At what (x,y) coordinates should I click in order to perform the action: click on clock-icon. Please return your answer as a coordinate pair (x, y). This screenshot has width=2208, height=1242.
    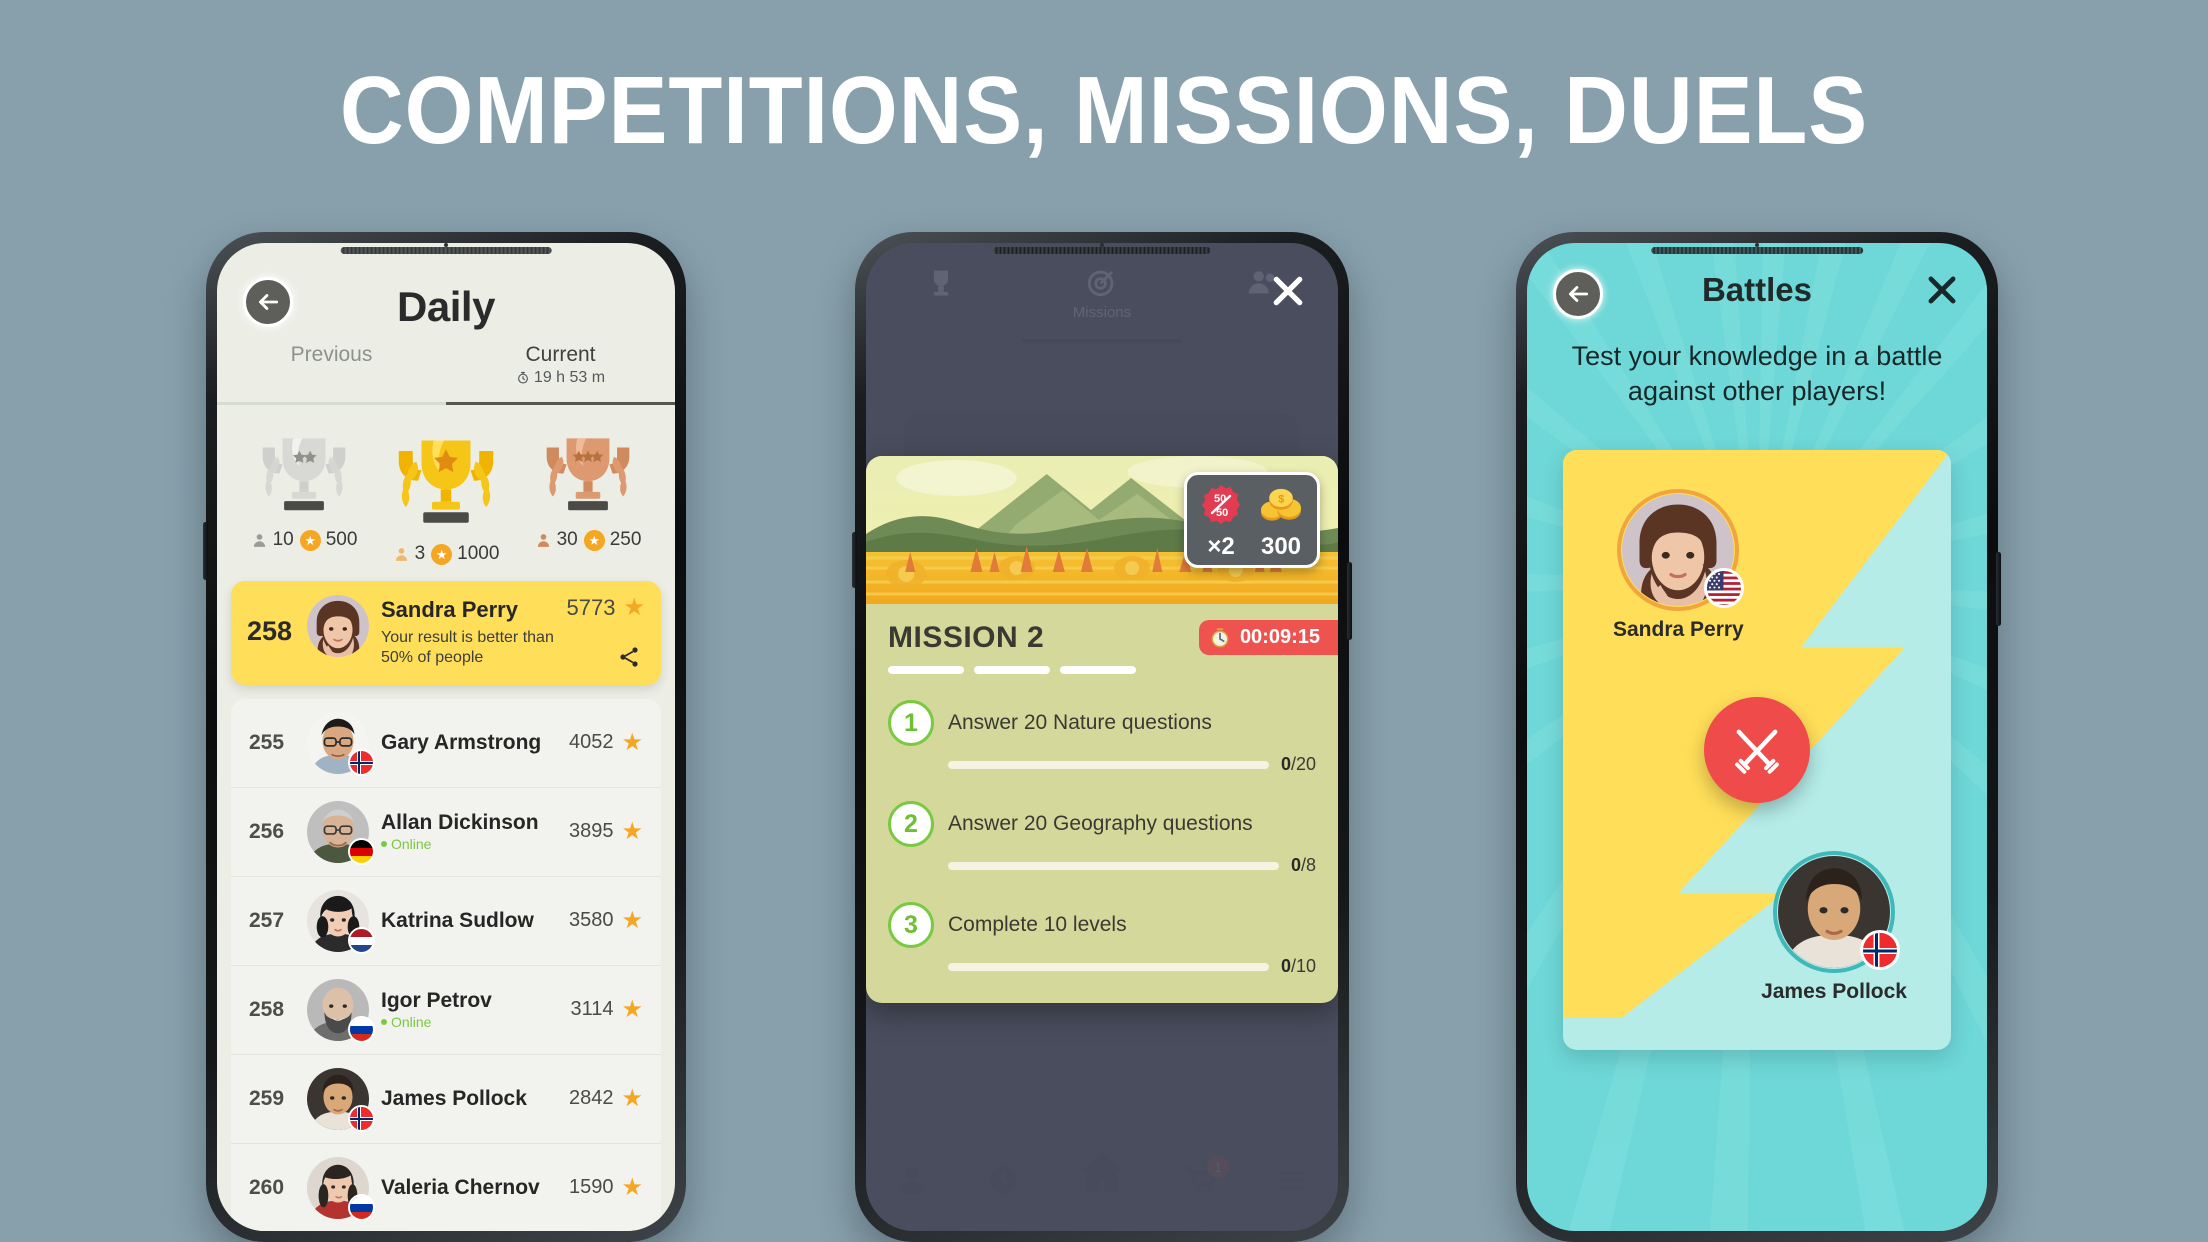
    Looking at the image, I should click on (1003, 1180).